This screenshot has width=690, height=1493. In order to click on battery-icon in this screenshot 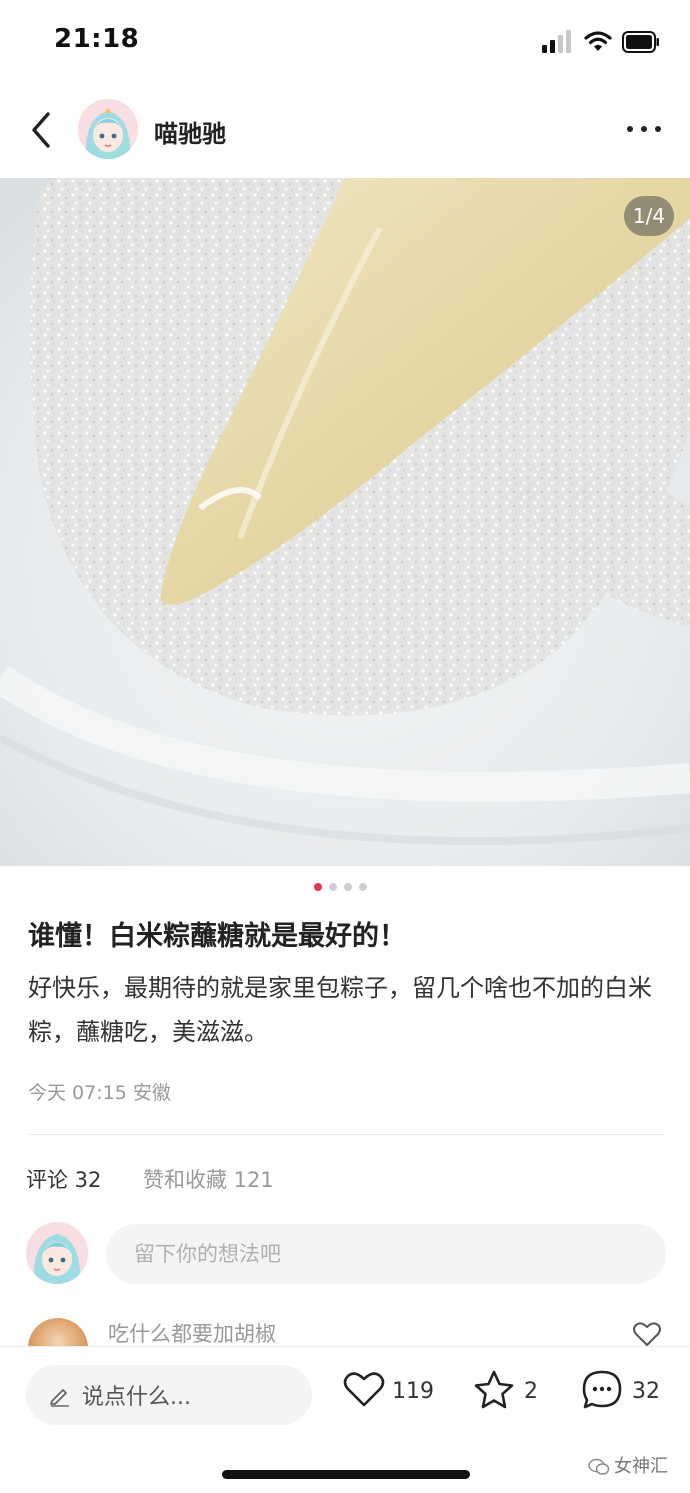, I will do `click(640, 42)`.